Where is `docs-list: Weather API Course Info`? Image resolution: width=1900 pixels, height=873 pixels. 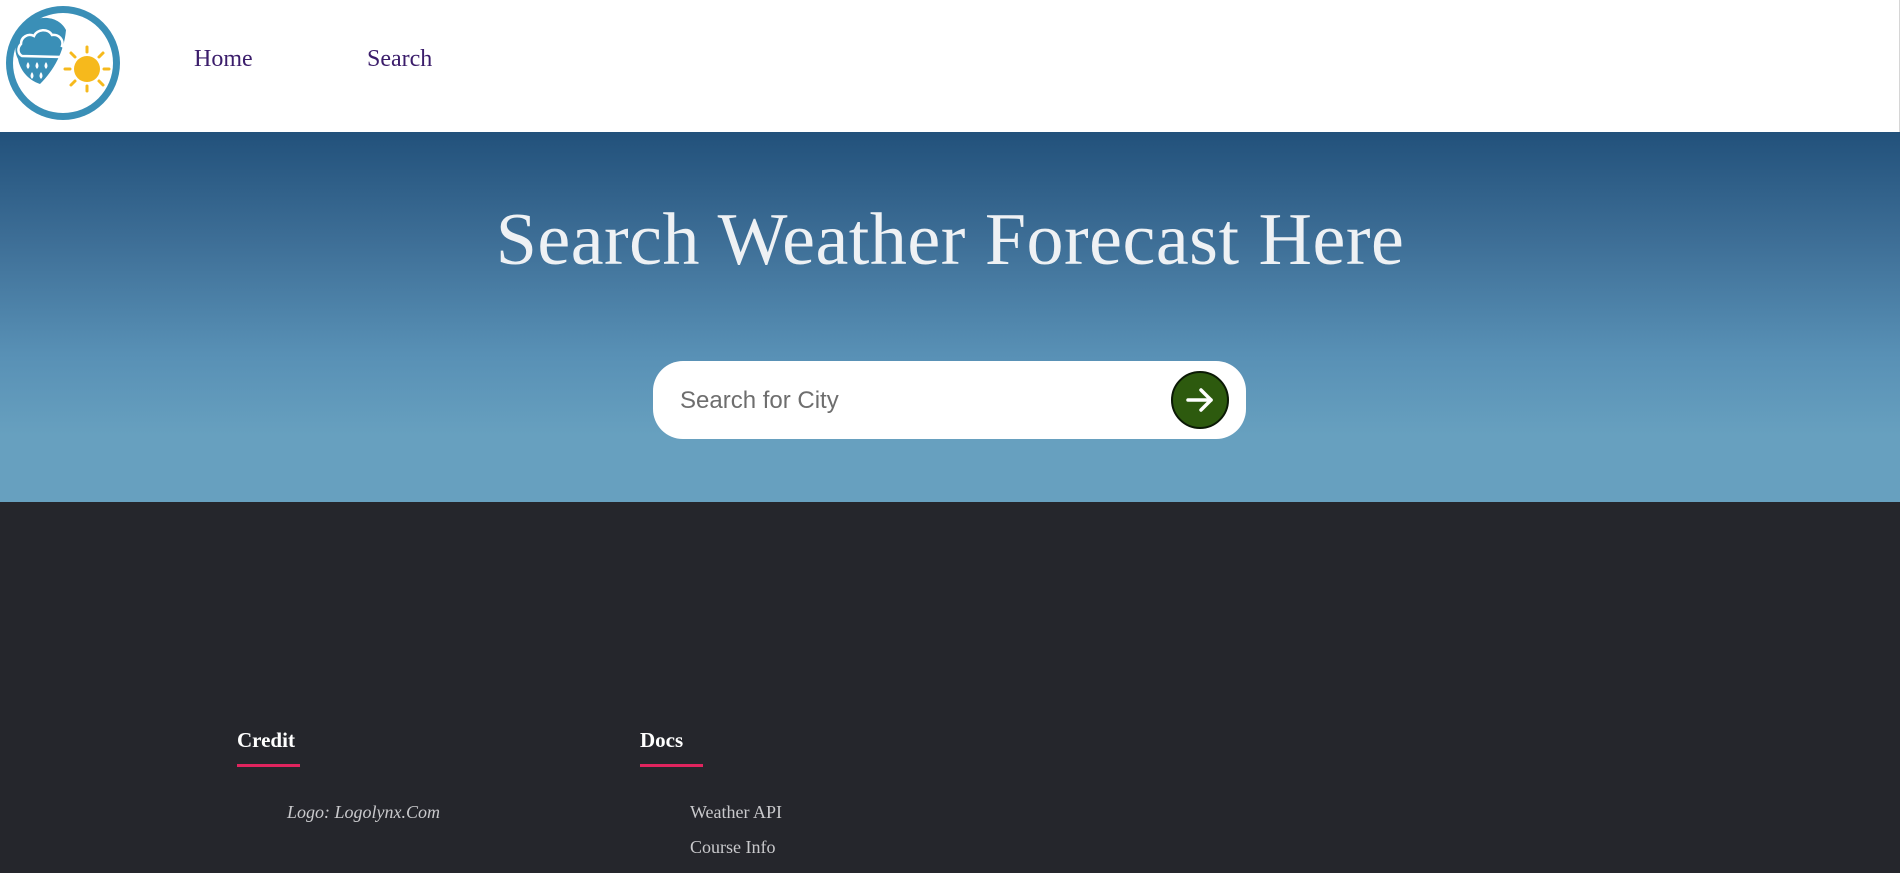
docs-list: Weather API Course Info is located at coordinates (711, 830).